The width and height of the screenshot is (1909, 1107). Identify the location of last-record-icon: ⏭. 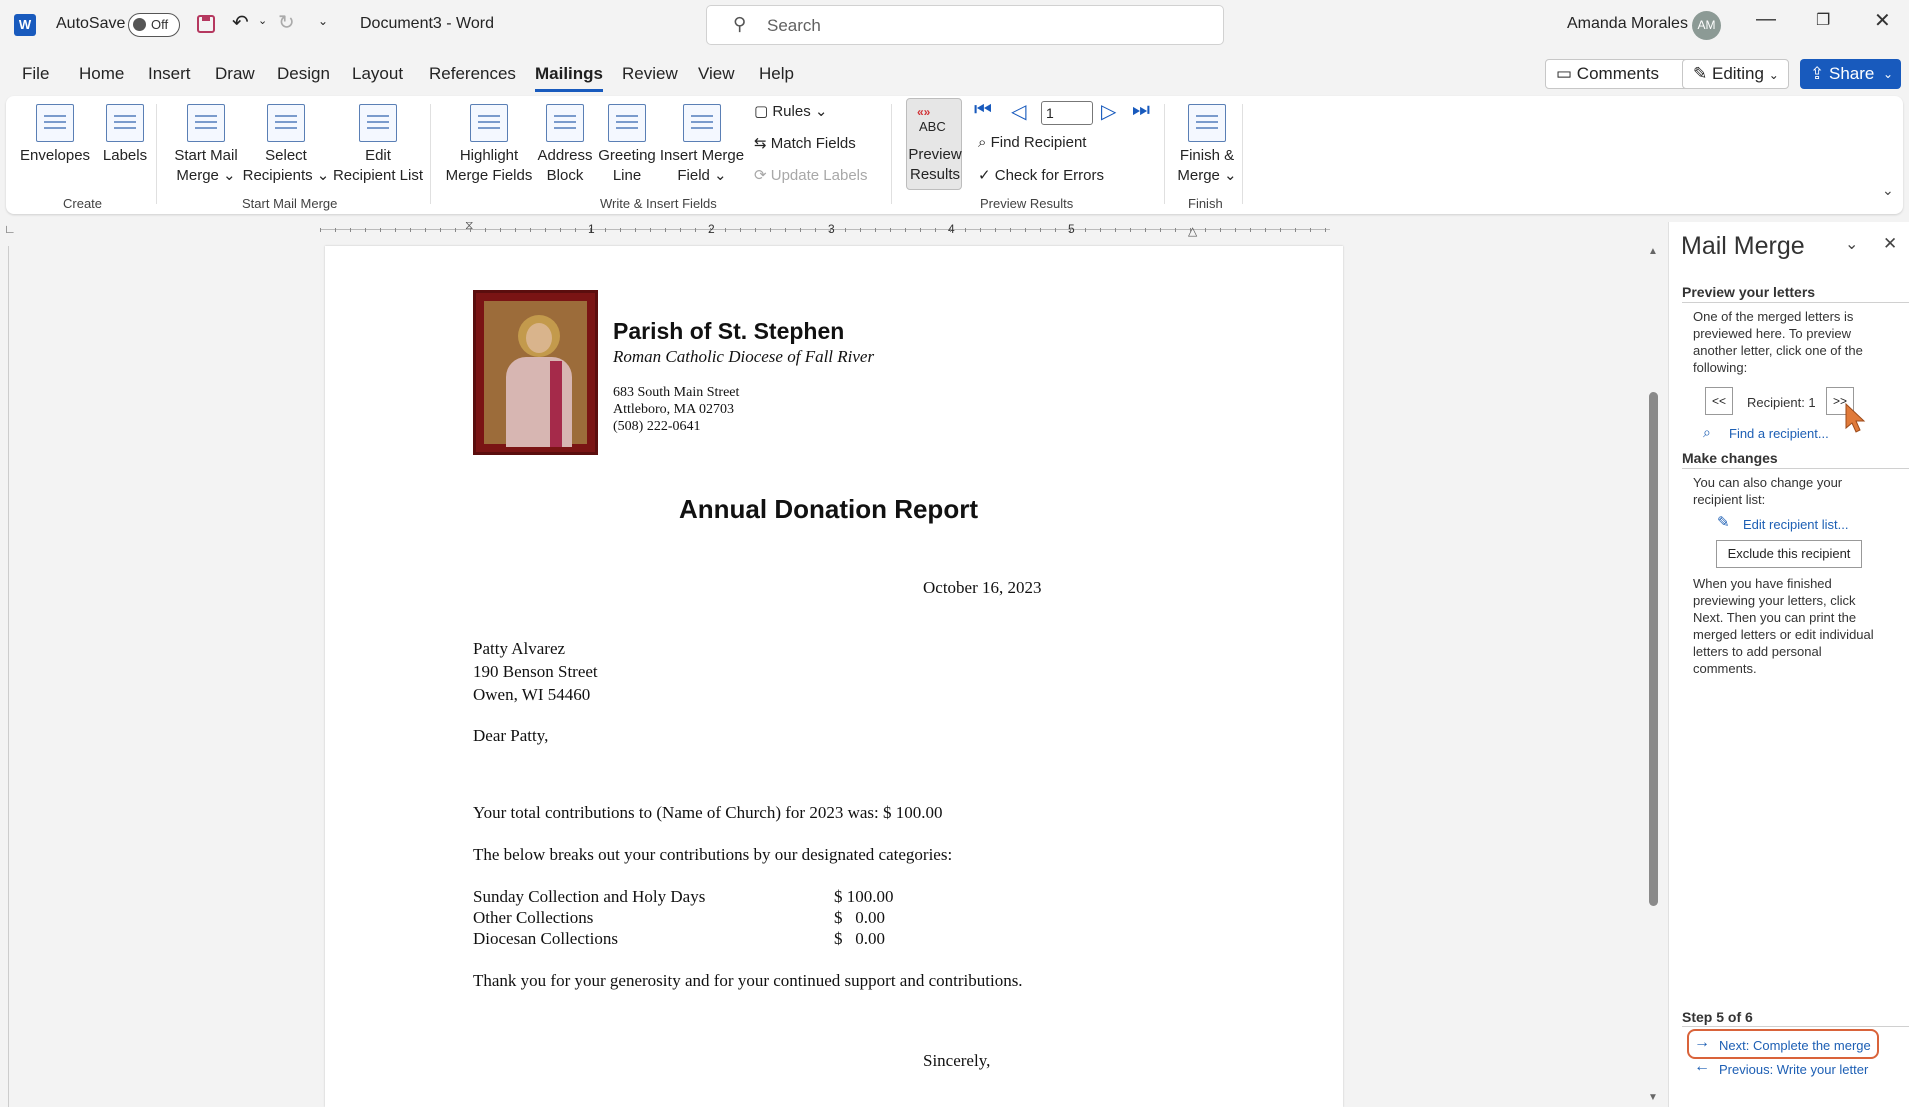
(1141, 110).